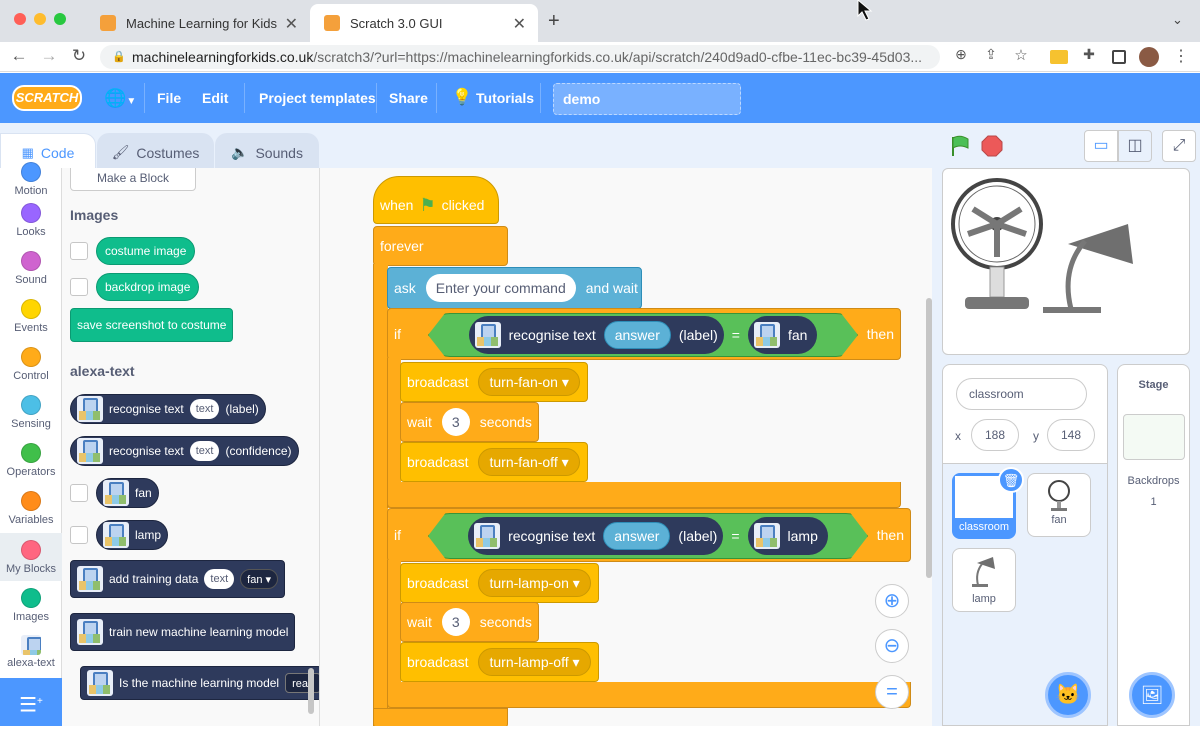 The image size is (1200, 730). Describe the element at coordinates (127, 493) in the screenshot. I see `fan-label-block: fan` at that location.